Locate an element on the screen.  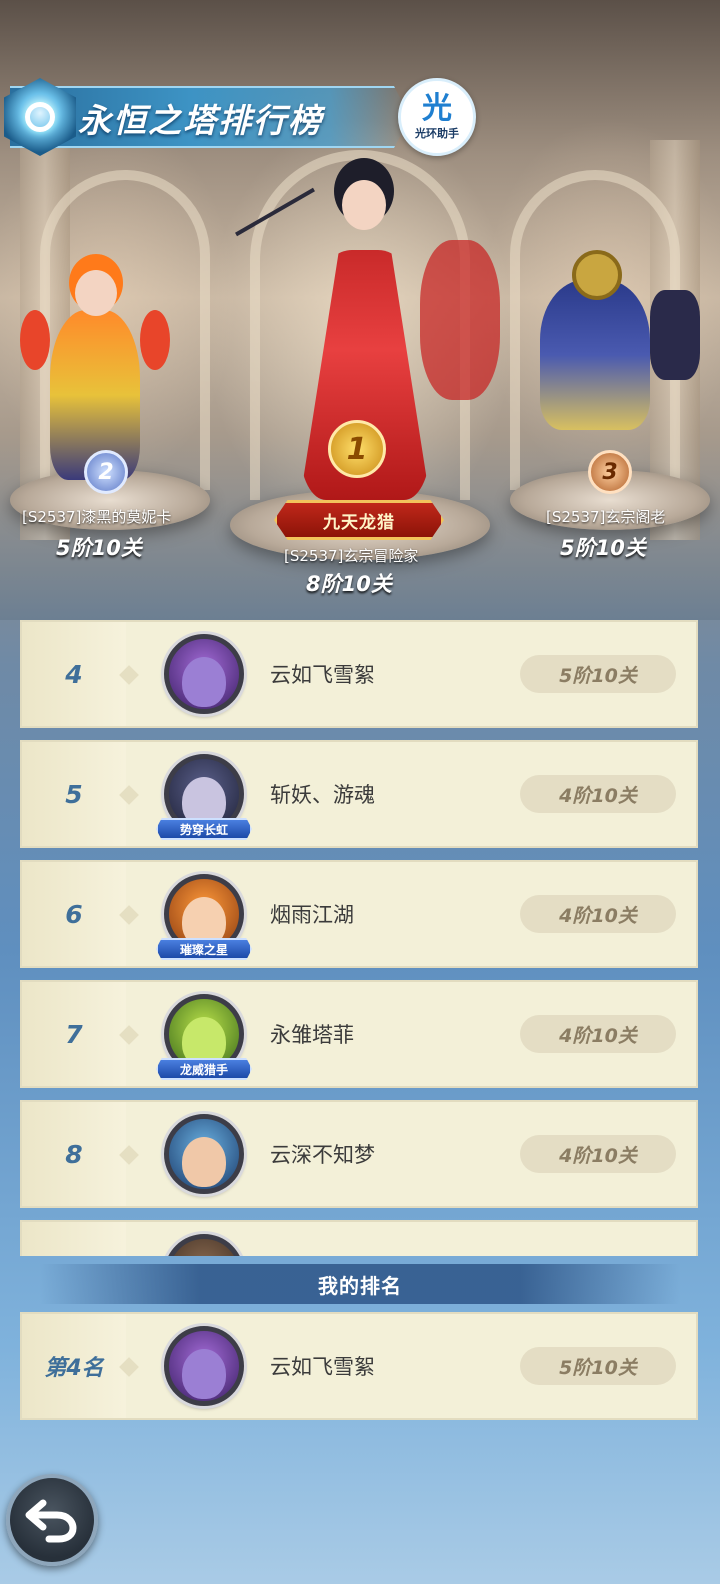
rank-number: 7 is located at coordinates (80, 1034).